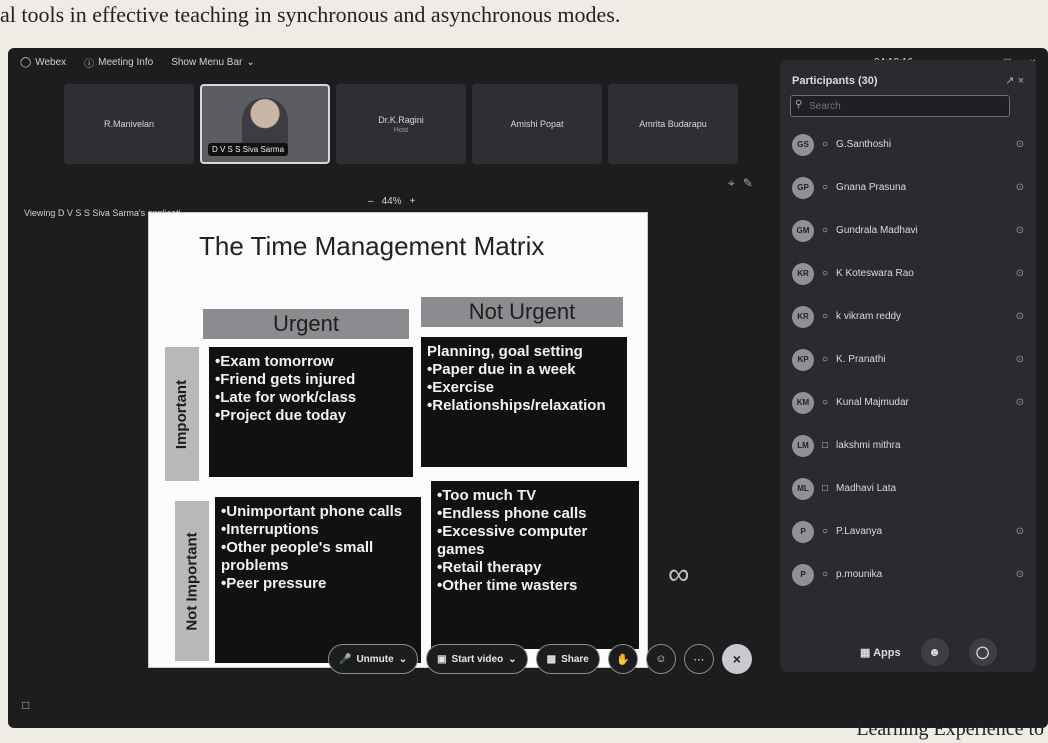  Describe the element at coordinates (660, 659) in the screenshot. I see `reactions-button: ☺` at that location.